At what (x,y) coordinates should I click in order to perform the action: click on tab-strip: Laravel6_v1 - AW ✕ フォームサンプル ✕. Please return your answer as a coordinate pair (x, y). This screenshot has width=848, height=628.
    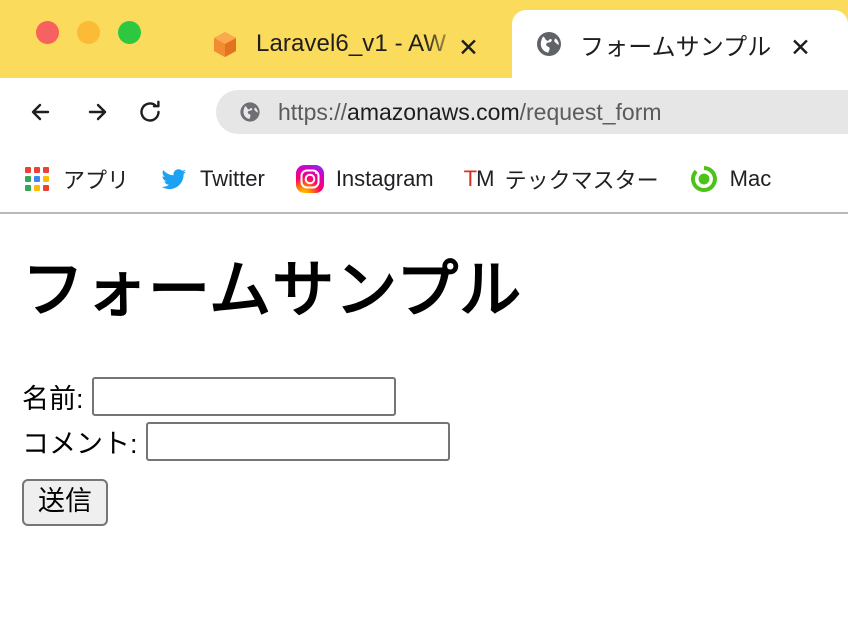
    Looking at the image, I should click on (424, 39).